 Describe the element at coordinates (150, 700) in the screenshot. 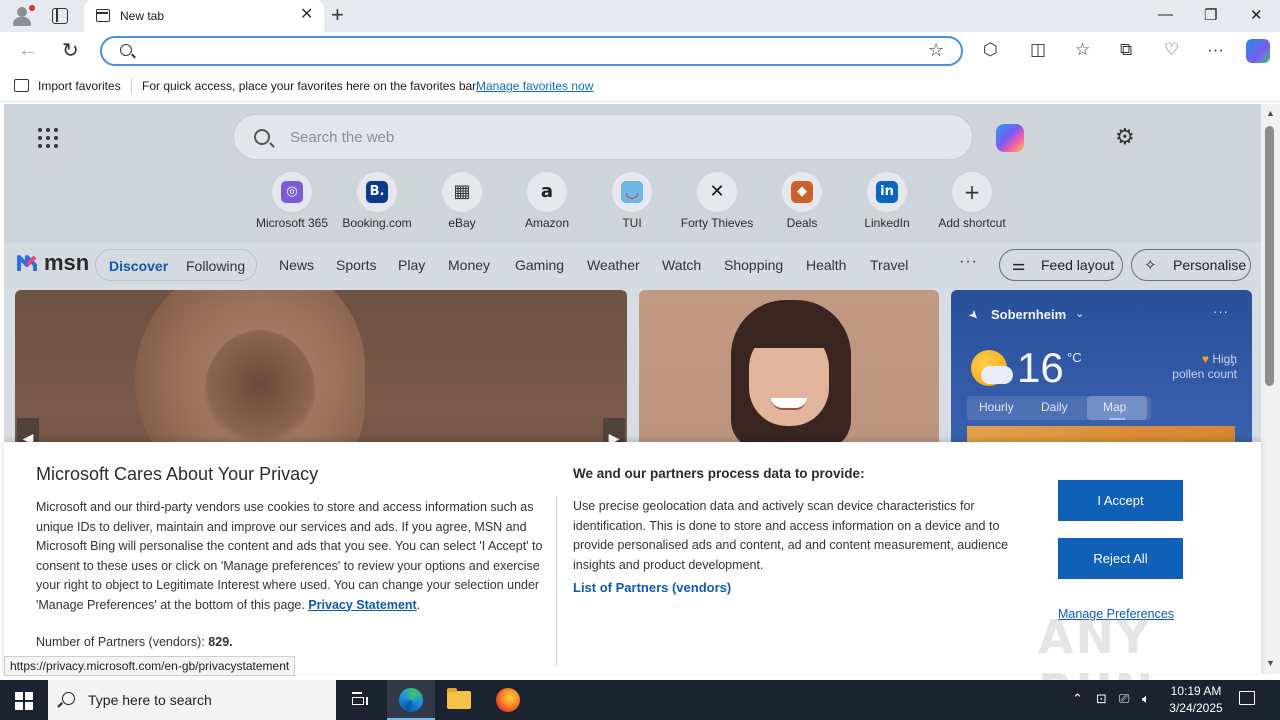

I see `taskbar-search-placeholder: Type here to search` at that location.